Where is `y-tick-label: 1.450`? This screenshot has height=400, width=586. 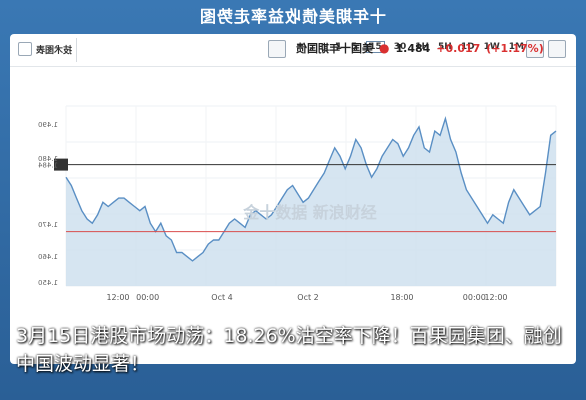 y-tick-label: 1.450 is located at coordinates (48, 283).